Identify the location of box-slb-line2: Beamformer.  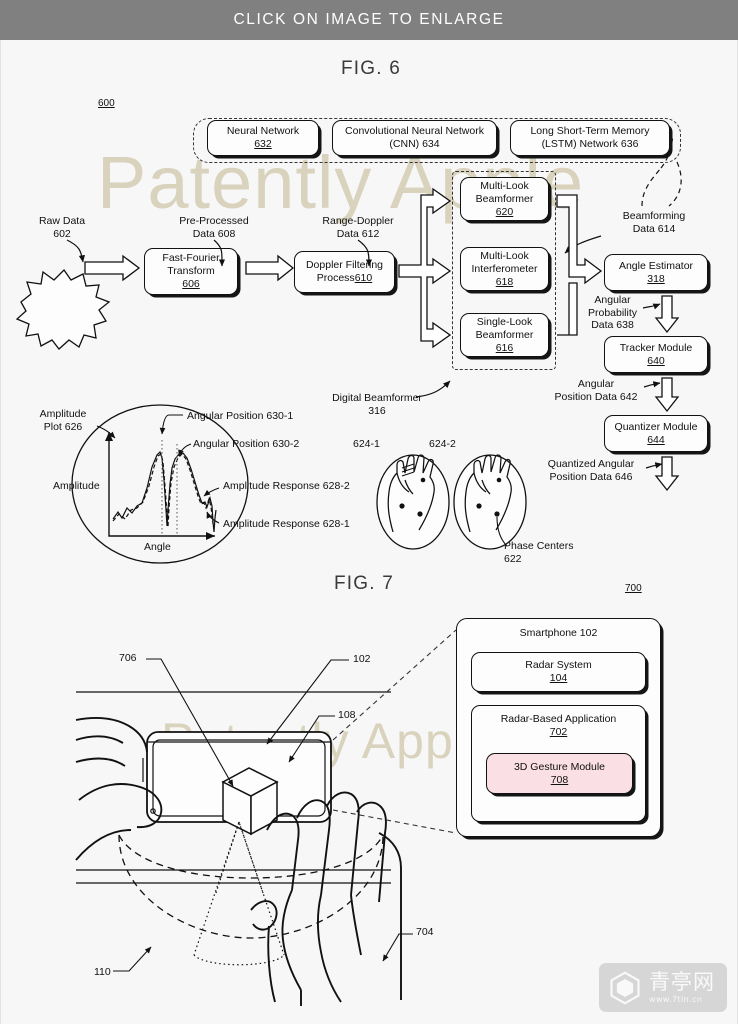
(504, 334).